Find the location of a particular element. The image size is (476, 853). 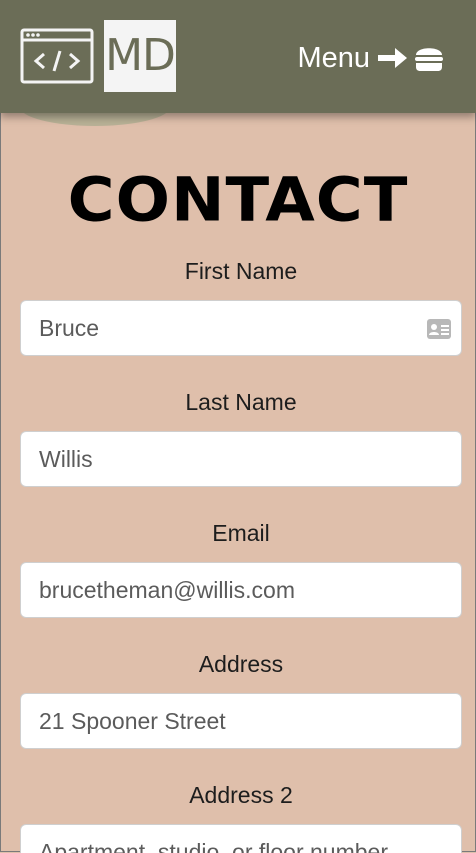

last-name-label: Last Name is located at coordinates (241, 402).